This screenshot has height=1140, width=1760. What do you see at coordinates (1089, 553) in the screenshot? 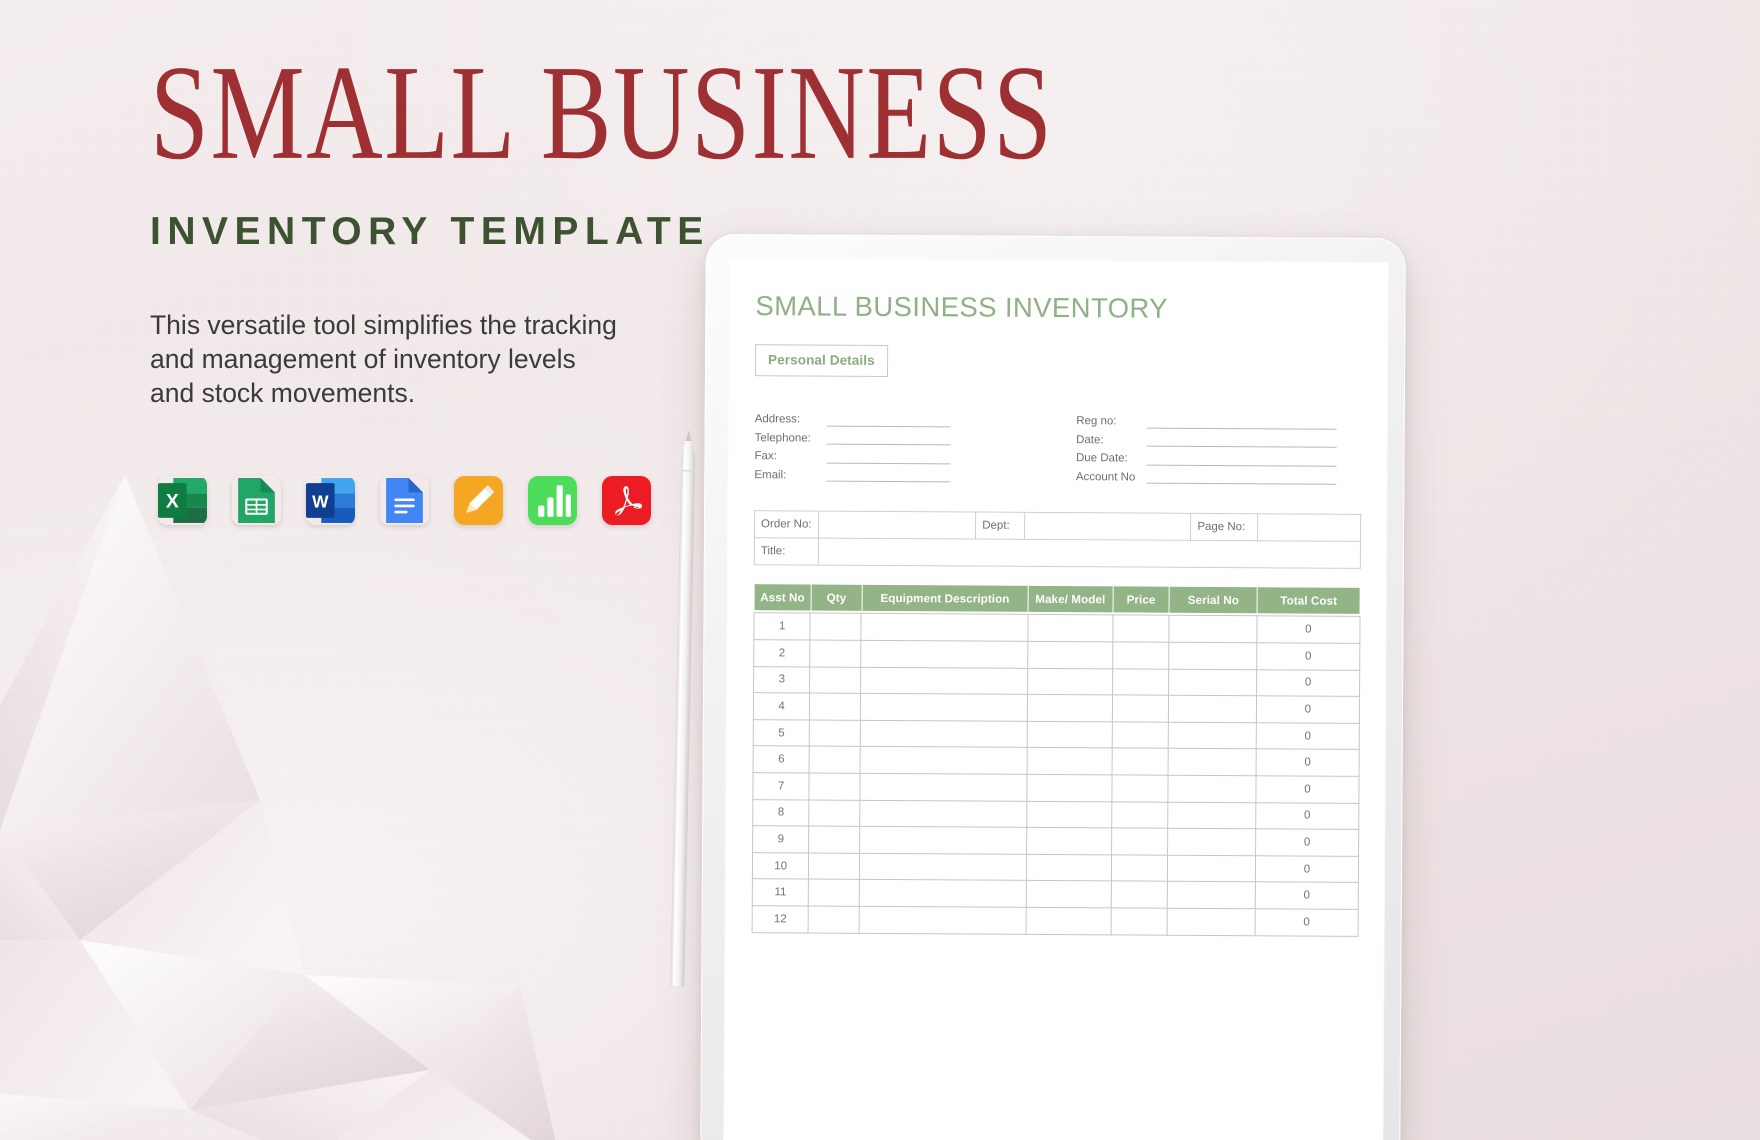
I see `title-value` at bounding box center [1089, 553].